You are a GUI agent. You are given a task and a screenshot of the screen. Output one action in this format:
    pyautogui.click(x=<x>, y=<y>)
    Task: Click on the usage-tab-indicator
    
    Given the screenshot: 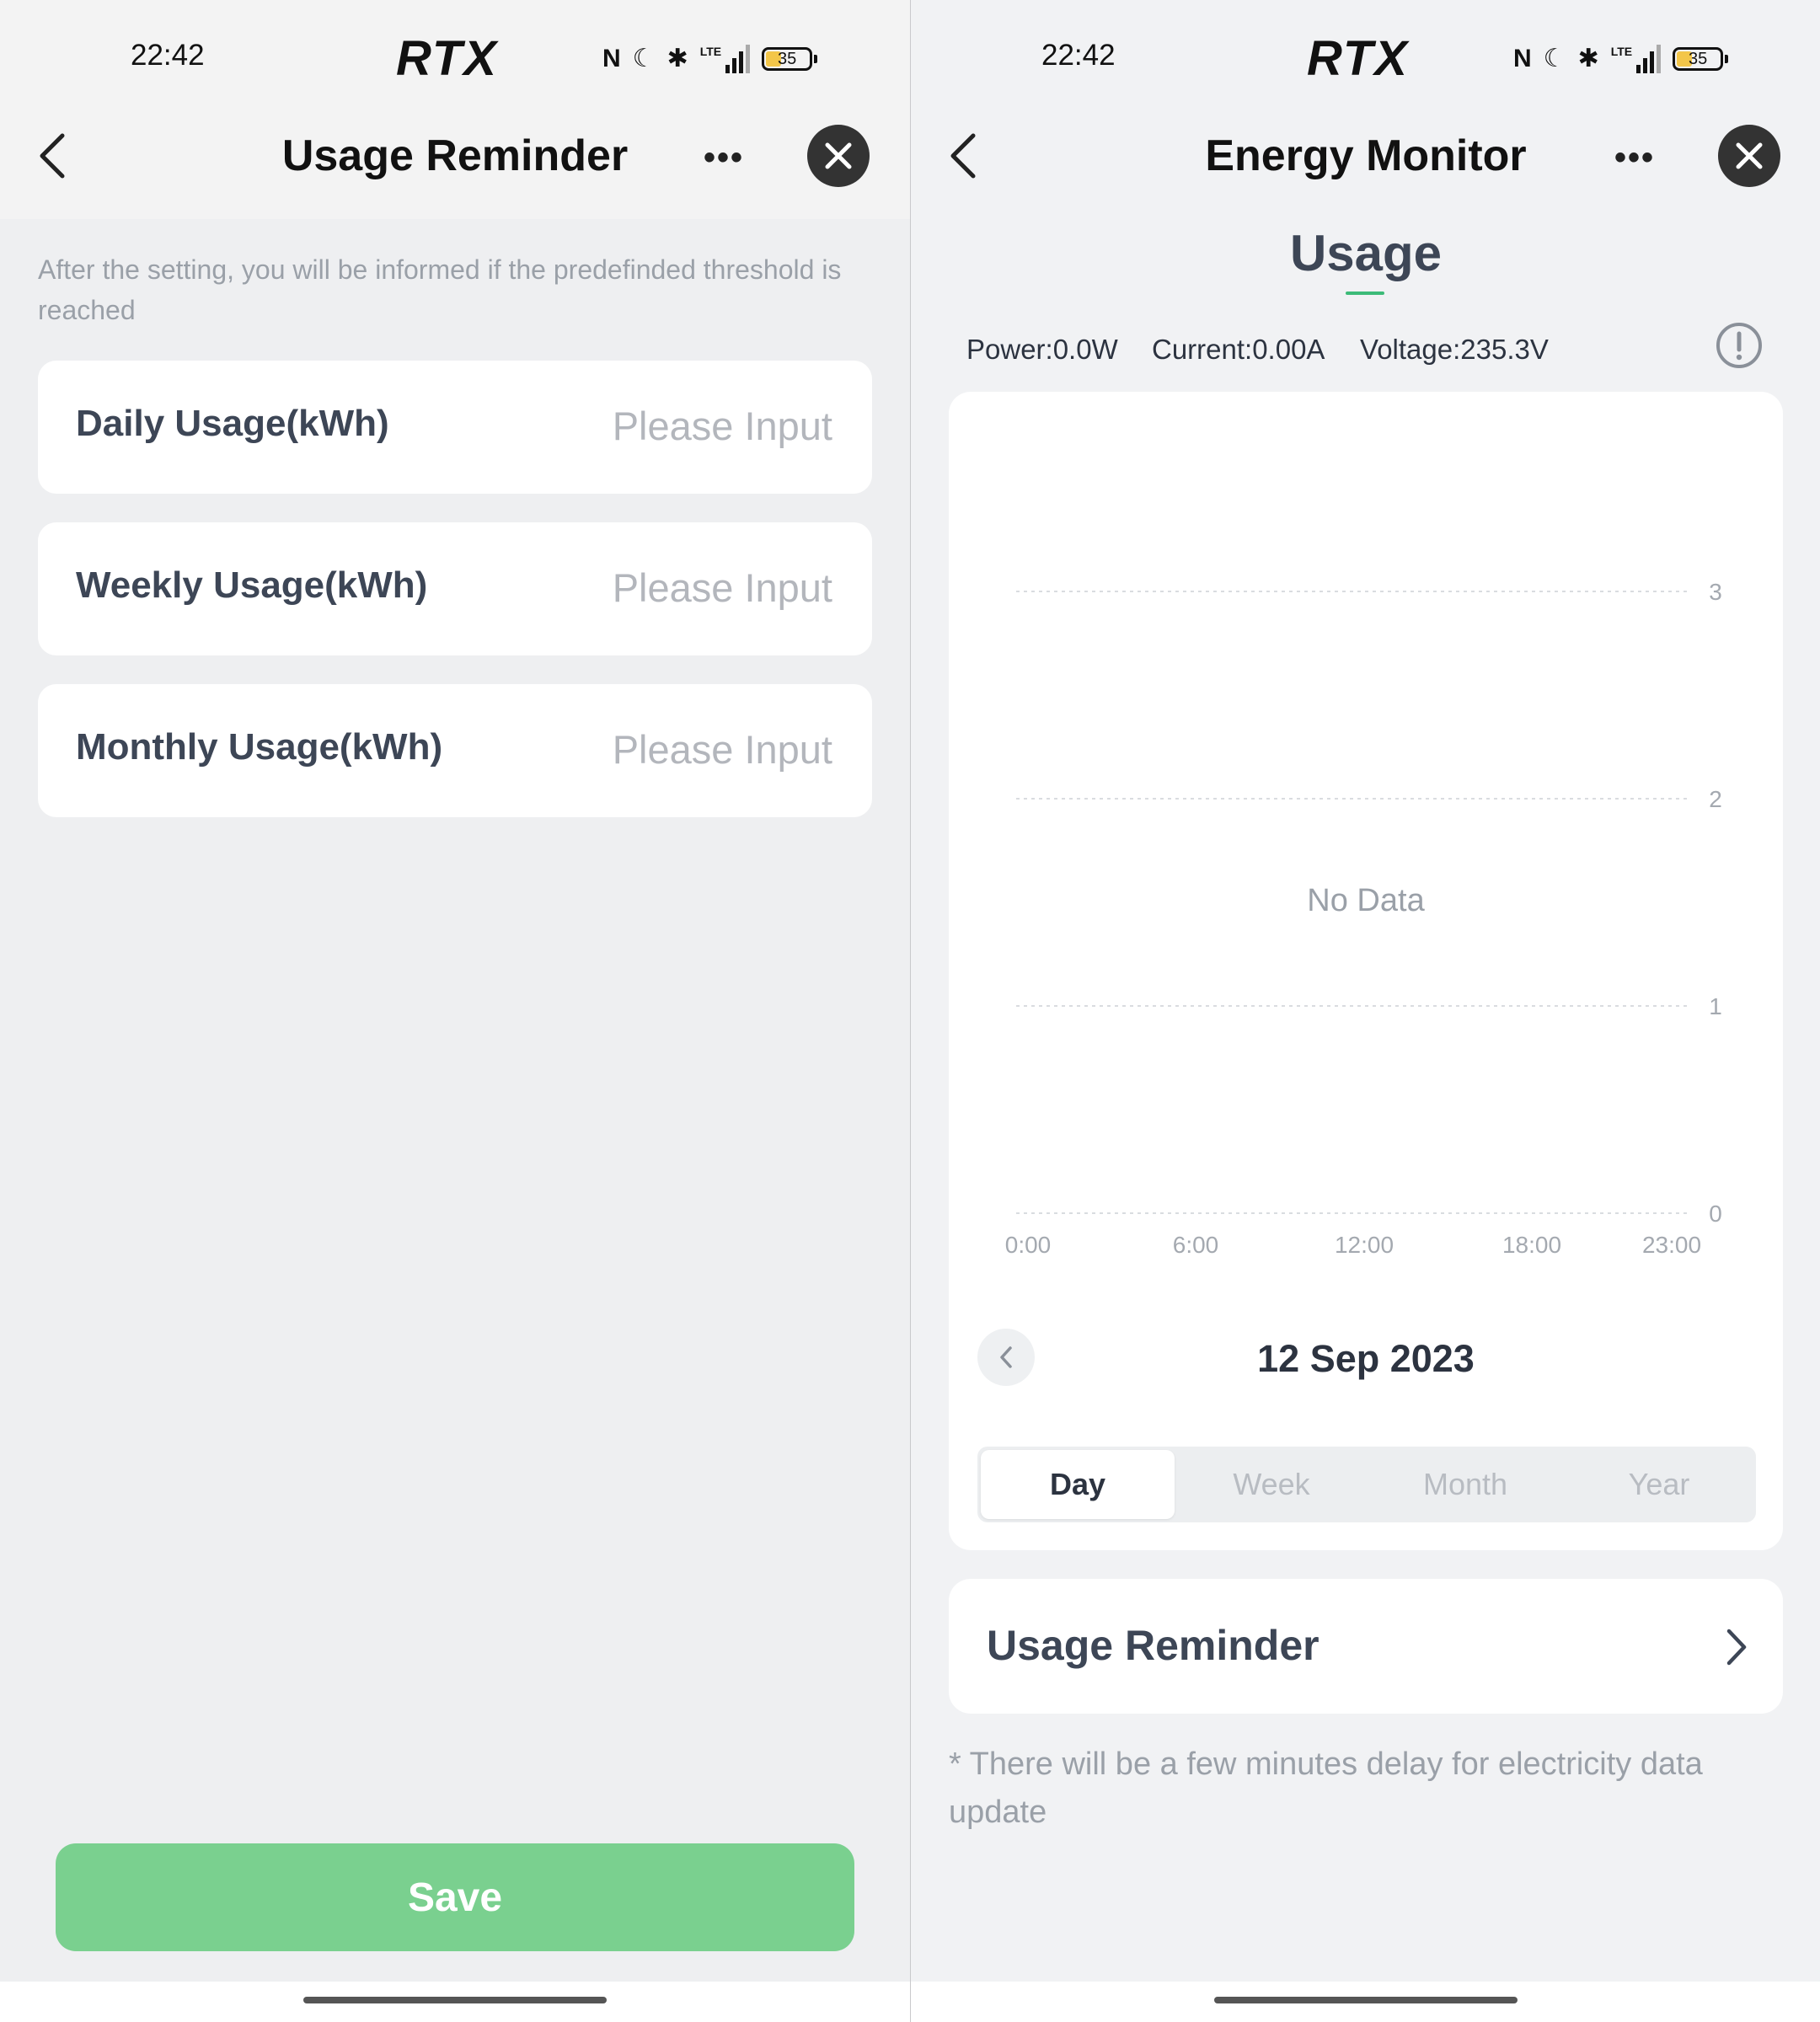 What is the action you would take?
    pyautogui.click(x=1365, y=293)
    